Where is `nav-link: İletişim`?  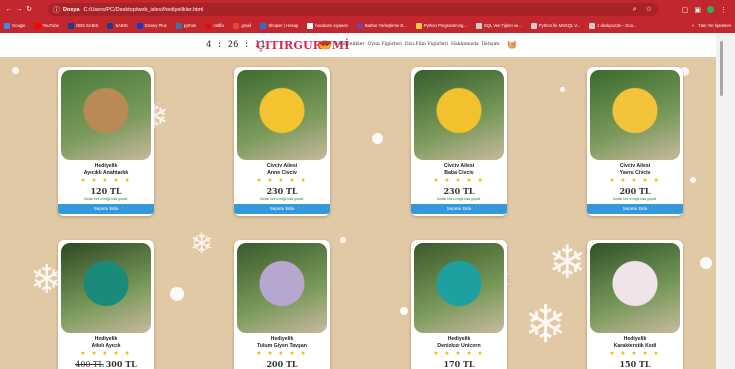
nav-link: İletişim is located at coordinates (491, 44).